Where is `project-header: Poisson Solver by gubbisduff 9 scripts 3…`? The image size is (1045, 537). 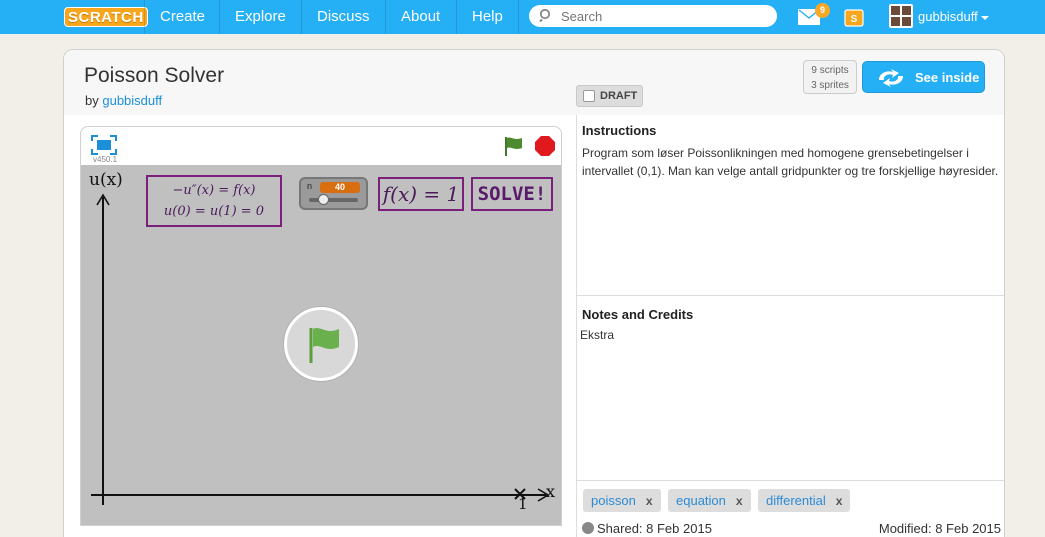
project-header: Poisson Solver by gubbisduff 9 scripts 3… is located at coordinates (534, 82).